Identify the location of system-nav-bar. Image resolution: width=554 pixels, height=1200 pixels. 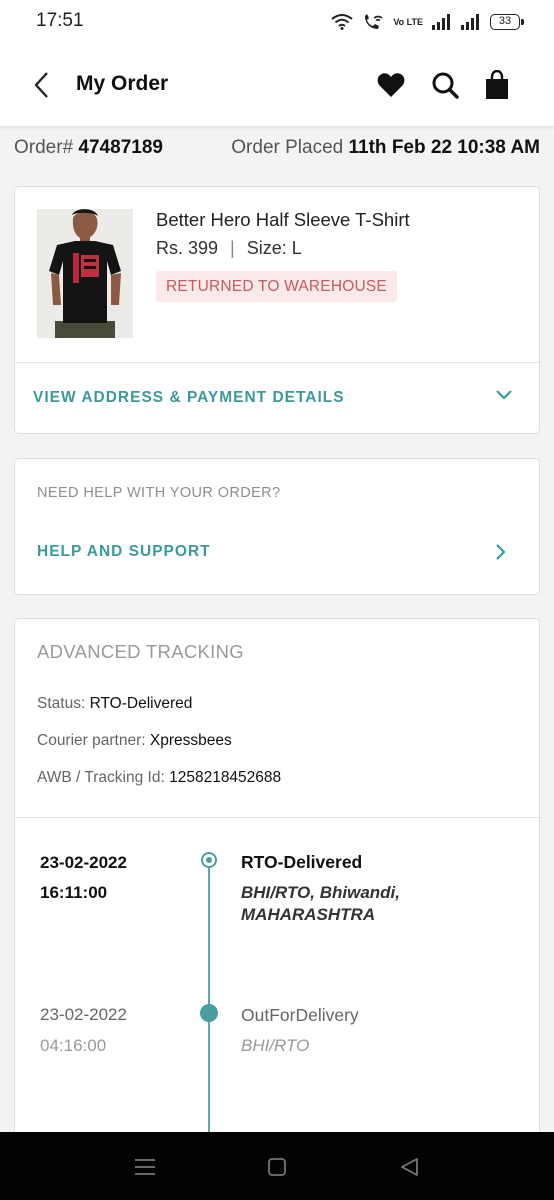
(277, 1166).